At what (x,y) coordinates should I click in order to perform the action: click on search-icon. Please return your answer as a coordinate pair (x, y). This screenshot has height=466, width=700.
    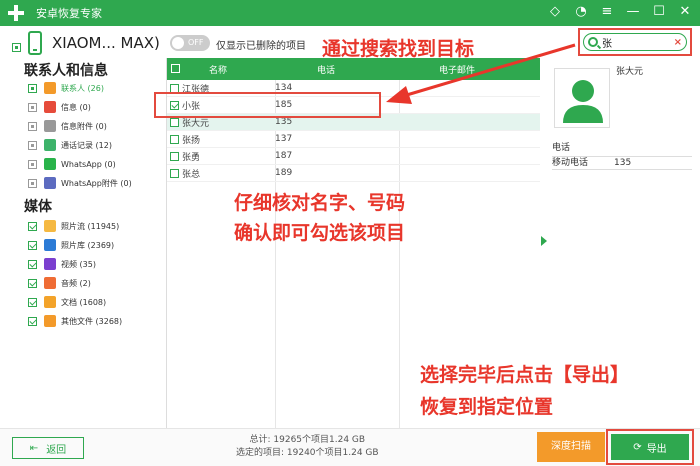
    Looking at the image, I should click on (593, 42).